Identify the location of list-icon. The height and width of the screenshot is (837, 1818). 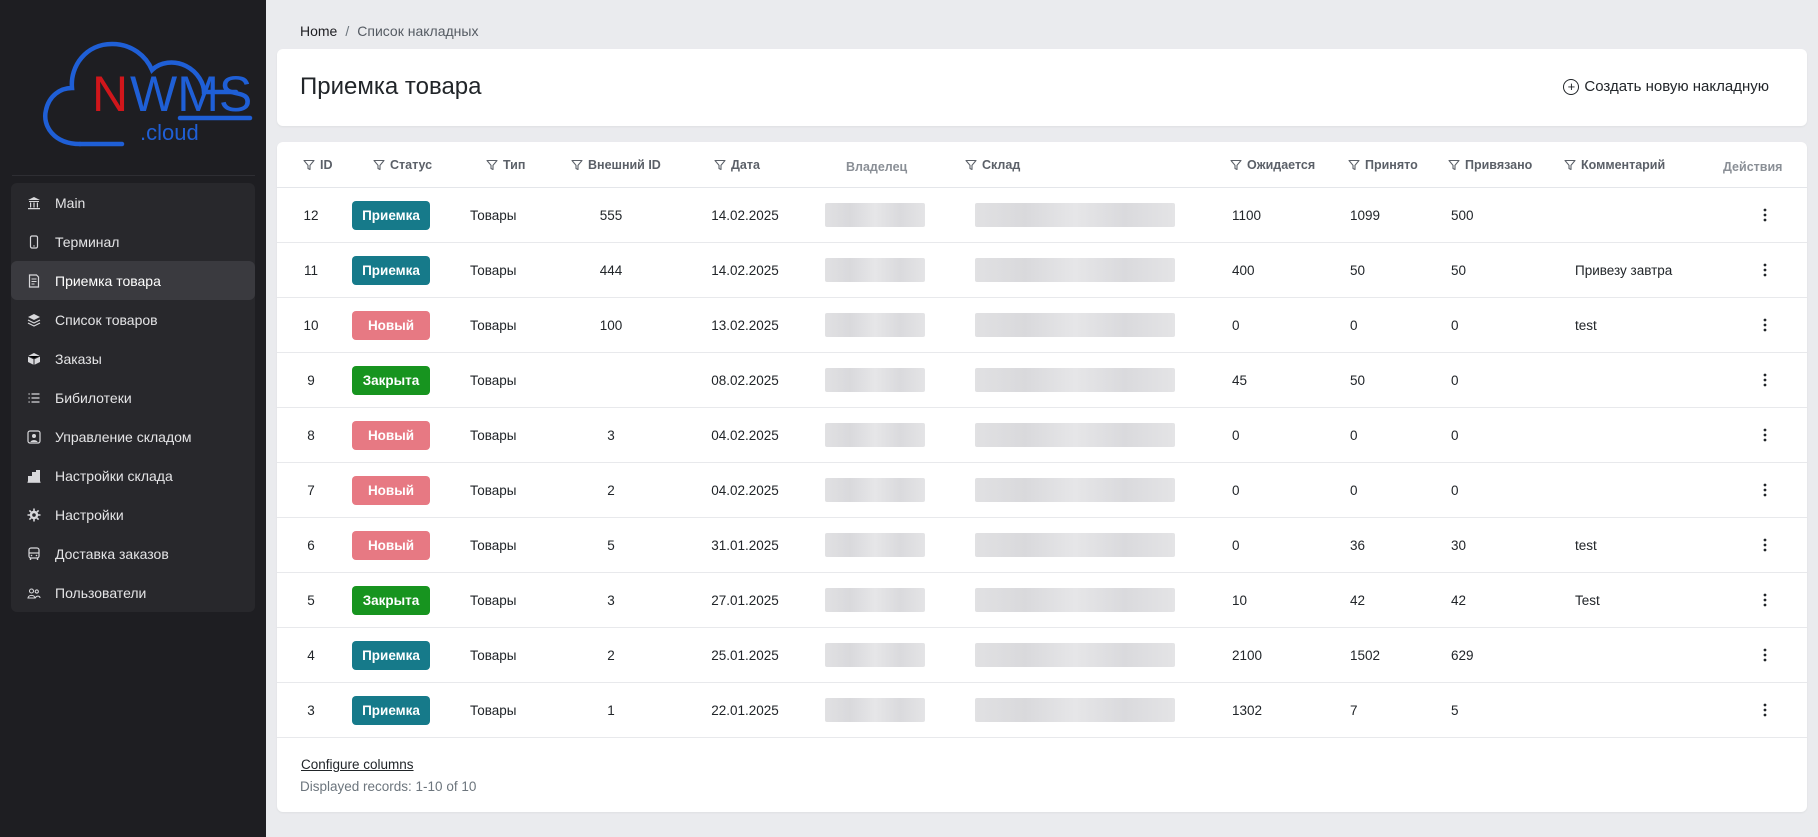
(34, 398).